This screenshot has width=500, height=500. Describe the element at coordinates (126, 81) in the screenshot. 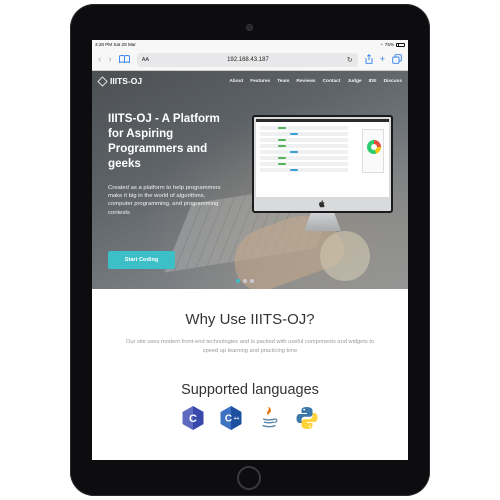

I see `brand-name: IIITS-OJ` at that location.